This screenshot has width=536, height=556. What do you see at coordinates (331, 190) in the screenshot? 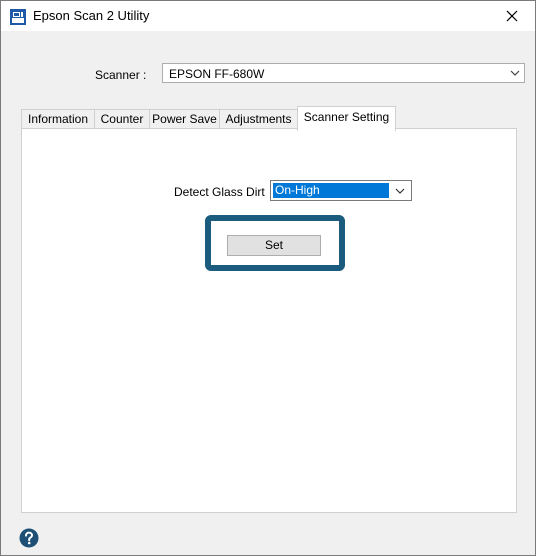
I see `detect-glass-dirt-value: On-High` at bounding box center [331, 190].